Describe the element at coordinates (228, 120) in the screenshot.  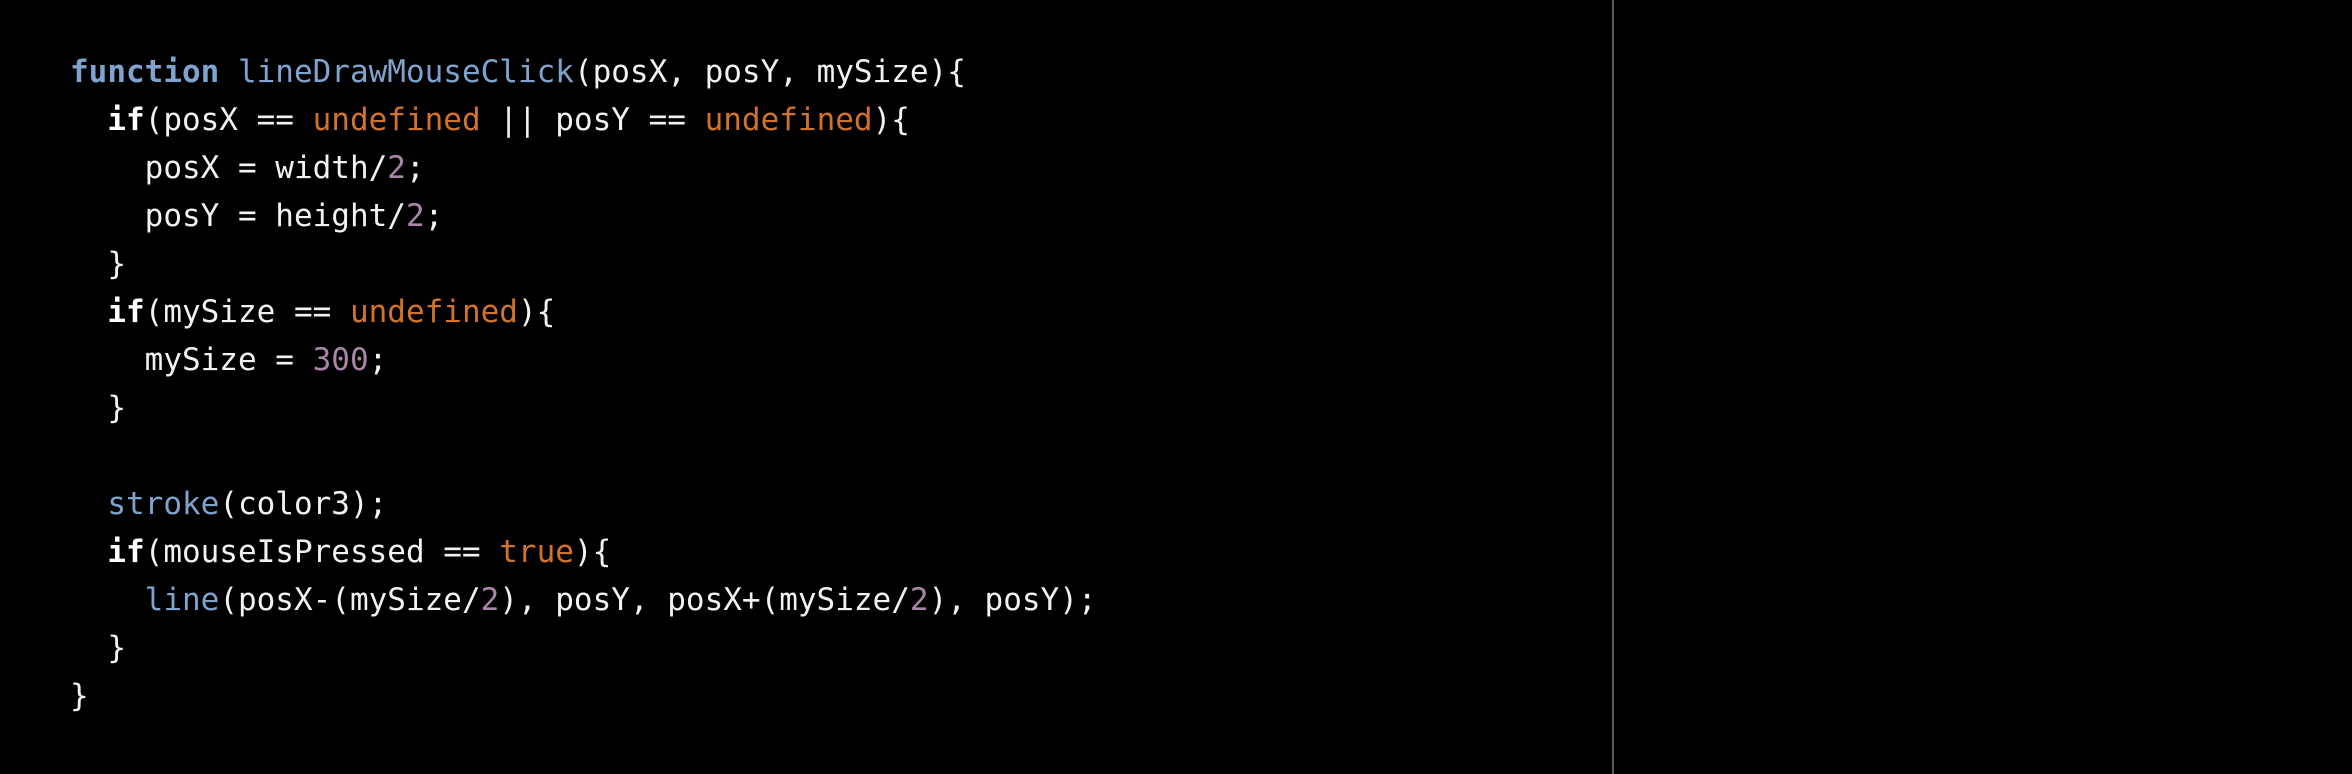
I see `token-text: (posX ==` at that location.